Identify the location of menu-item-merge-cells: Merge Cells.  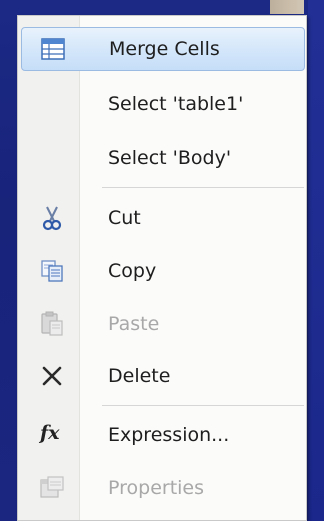
(163, 49).